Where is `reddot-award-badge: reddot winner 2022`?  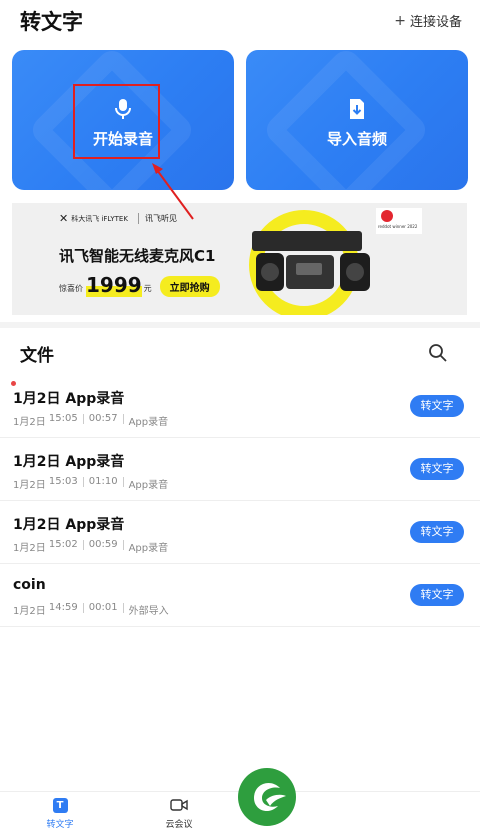 reddot-award-badge: reddot winner 2022 is located at coordinates (399, 221).